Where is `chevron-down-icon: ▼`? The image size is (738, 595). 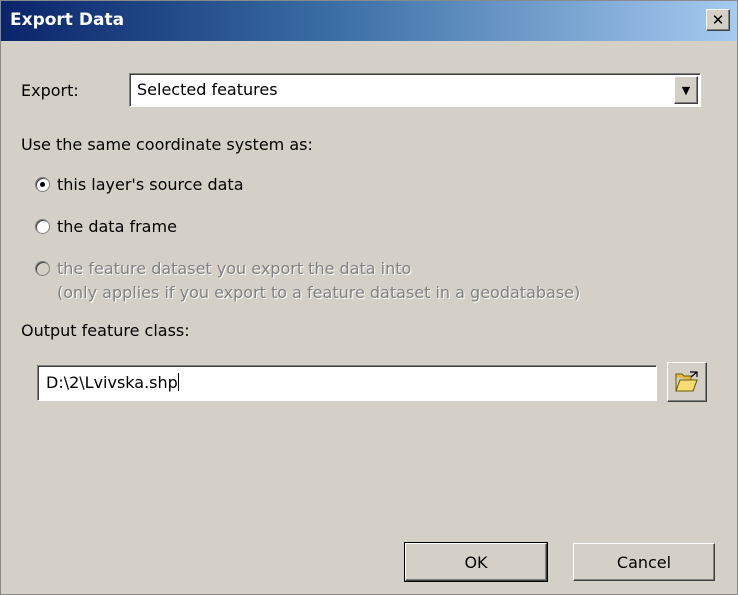
chevron-down-icon: ▼ is located at coordinates (686, 90).